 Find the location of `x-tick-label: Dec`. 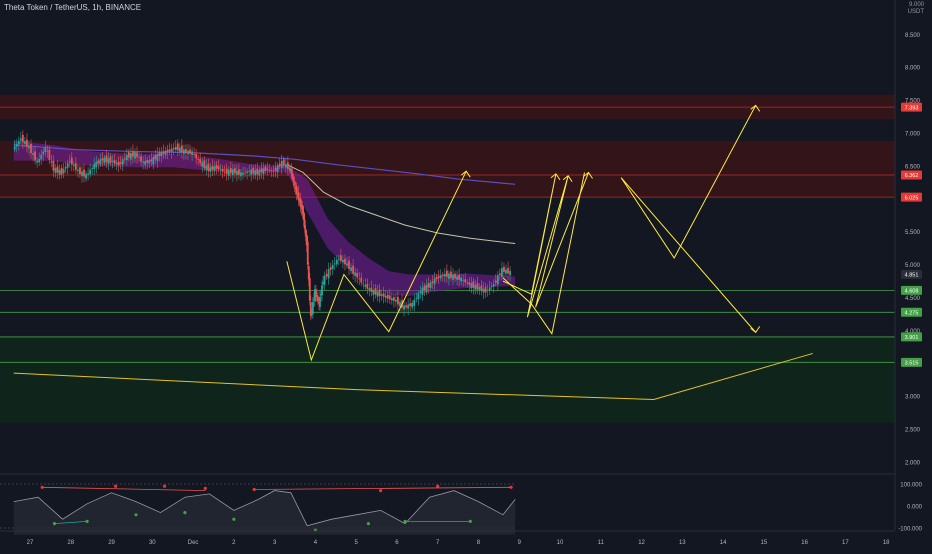

x-tick-label: Dec is located at coordinates (193, 543).